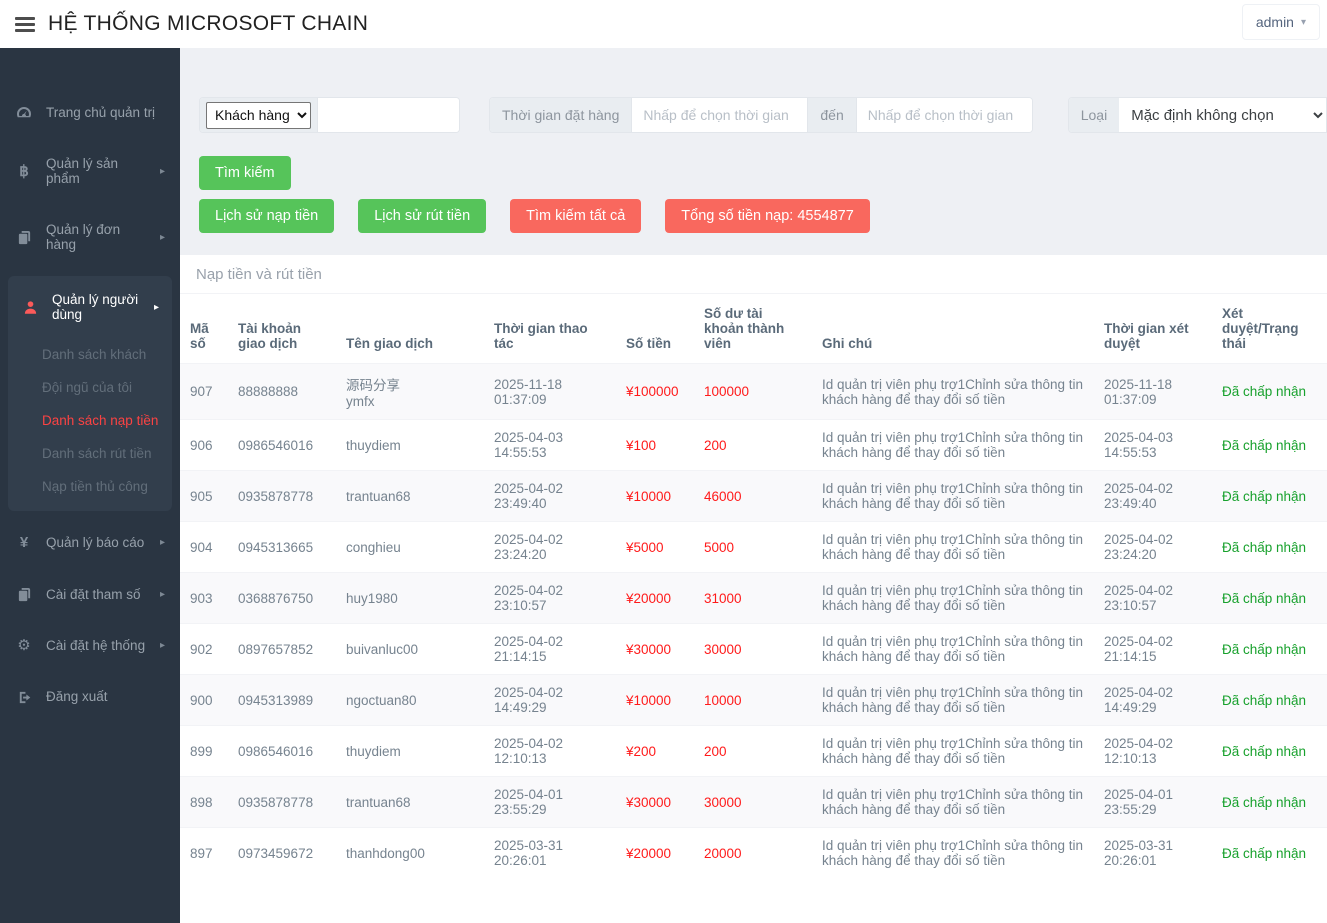 This screenshot has height=923, width=1327. Describe the element at coordinates (1153, 391) in the screenshot. I see `cell-review-time: 2025-11-18 01:37:09` at that location.